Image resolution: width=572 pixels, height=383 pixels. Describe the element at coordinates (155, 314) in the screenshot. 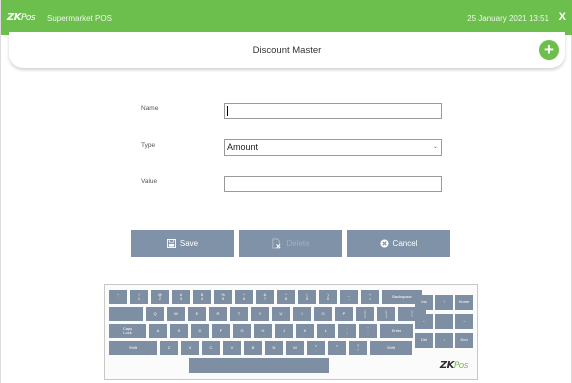

I see `keyboard-key: Q` at that location.